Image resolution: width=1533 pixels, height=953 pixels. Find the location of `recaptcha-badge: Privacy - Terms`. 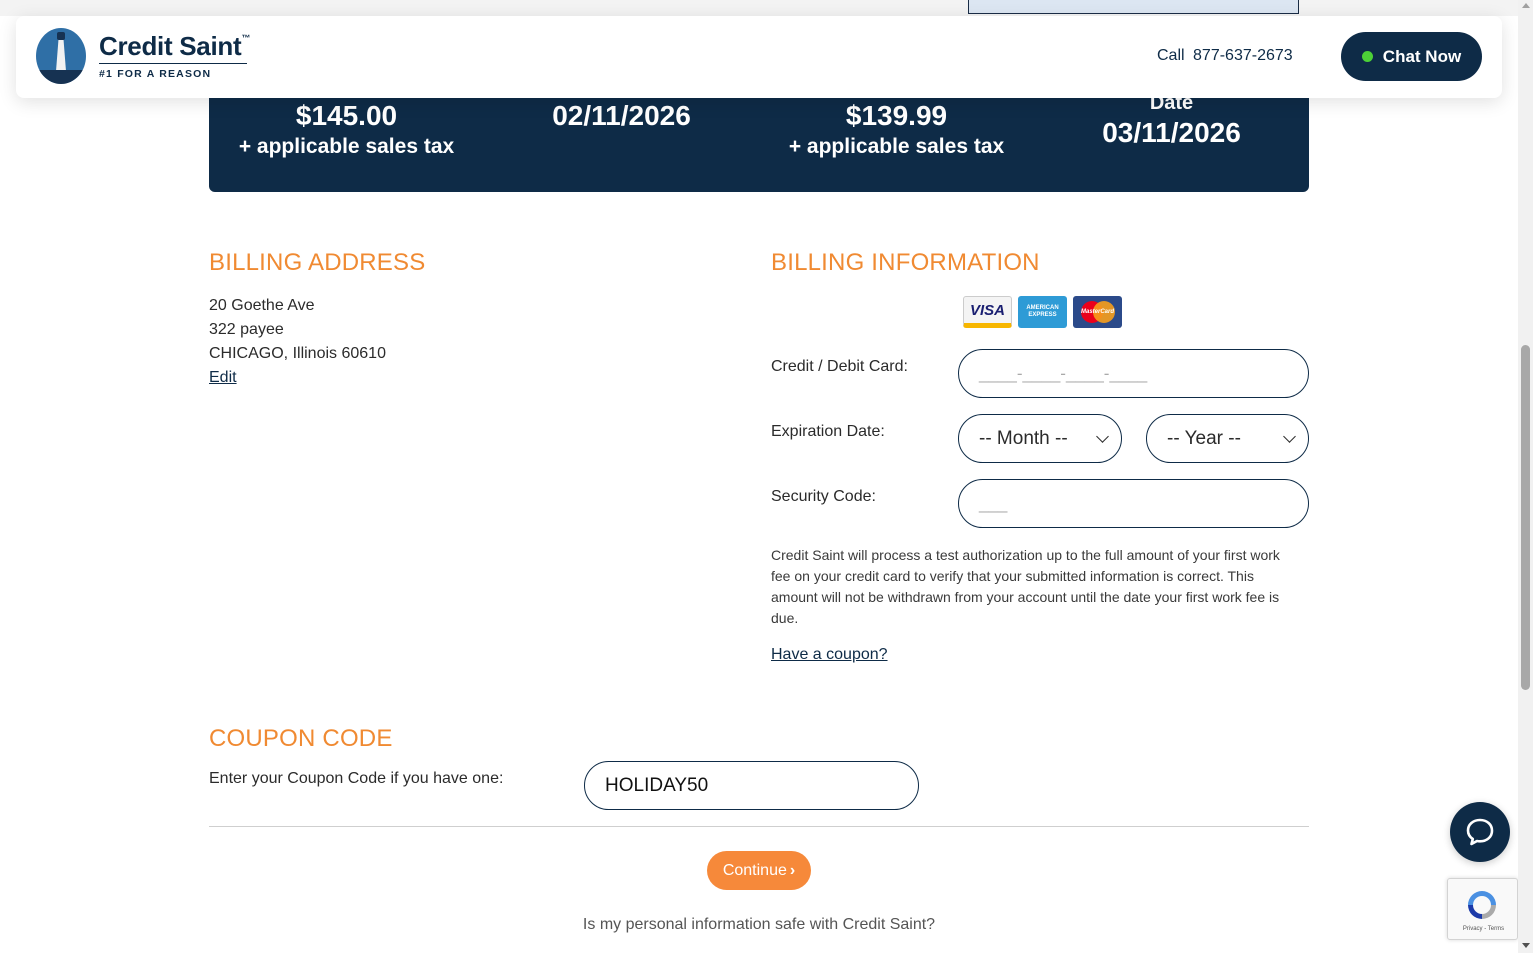

recaptcha-badge: Privacy - Terms is located at coordinates (1482, 909).